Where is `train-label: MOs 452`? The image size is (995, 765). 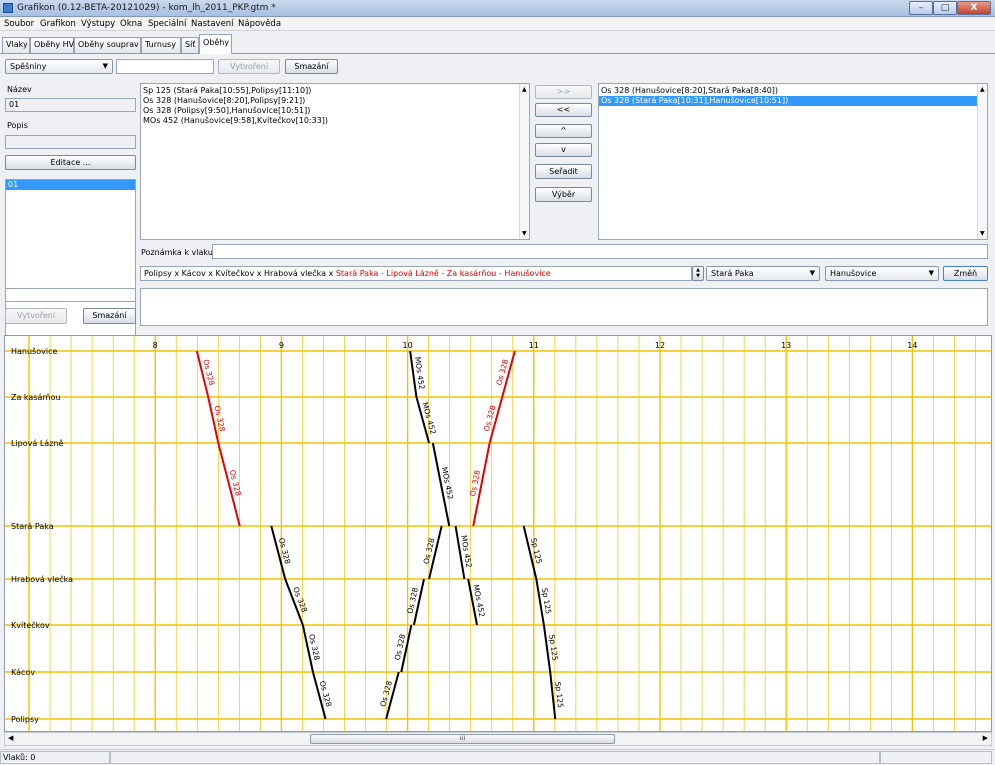
train-label: MOs 452 is located at coordinates (447, 483).